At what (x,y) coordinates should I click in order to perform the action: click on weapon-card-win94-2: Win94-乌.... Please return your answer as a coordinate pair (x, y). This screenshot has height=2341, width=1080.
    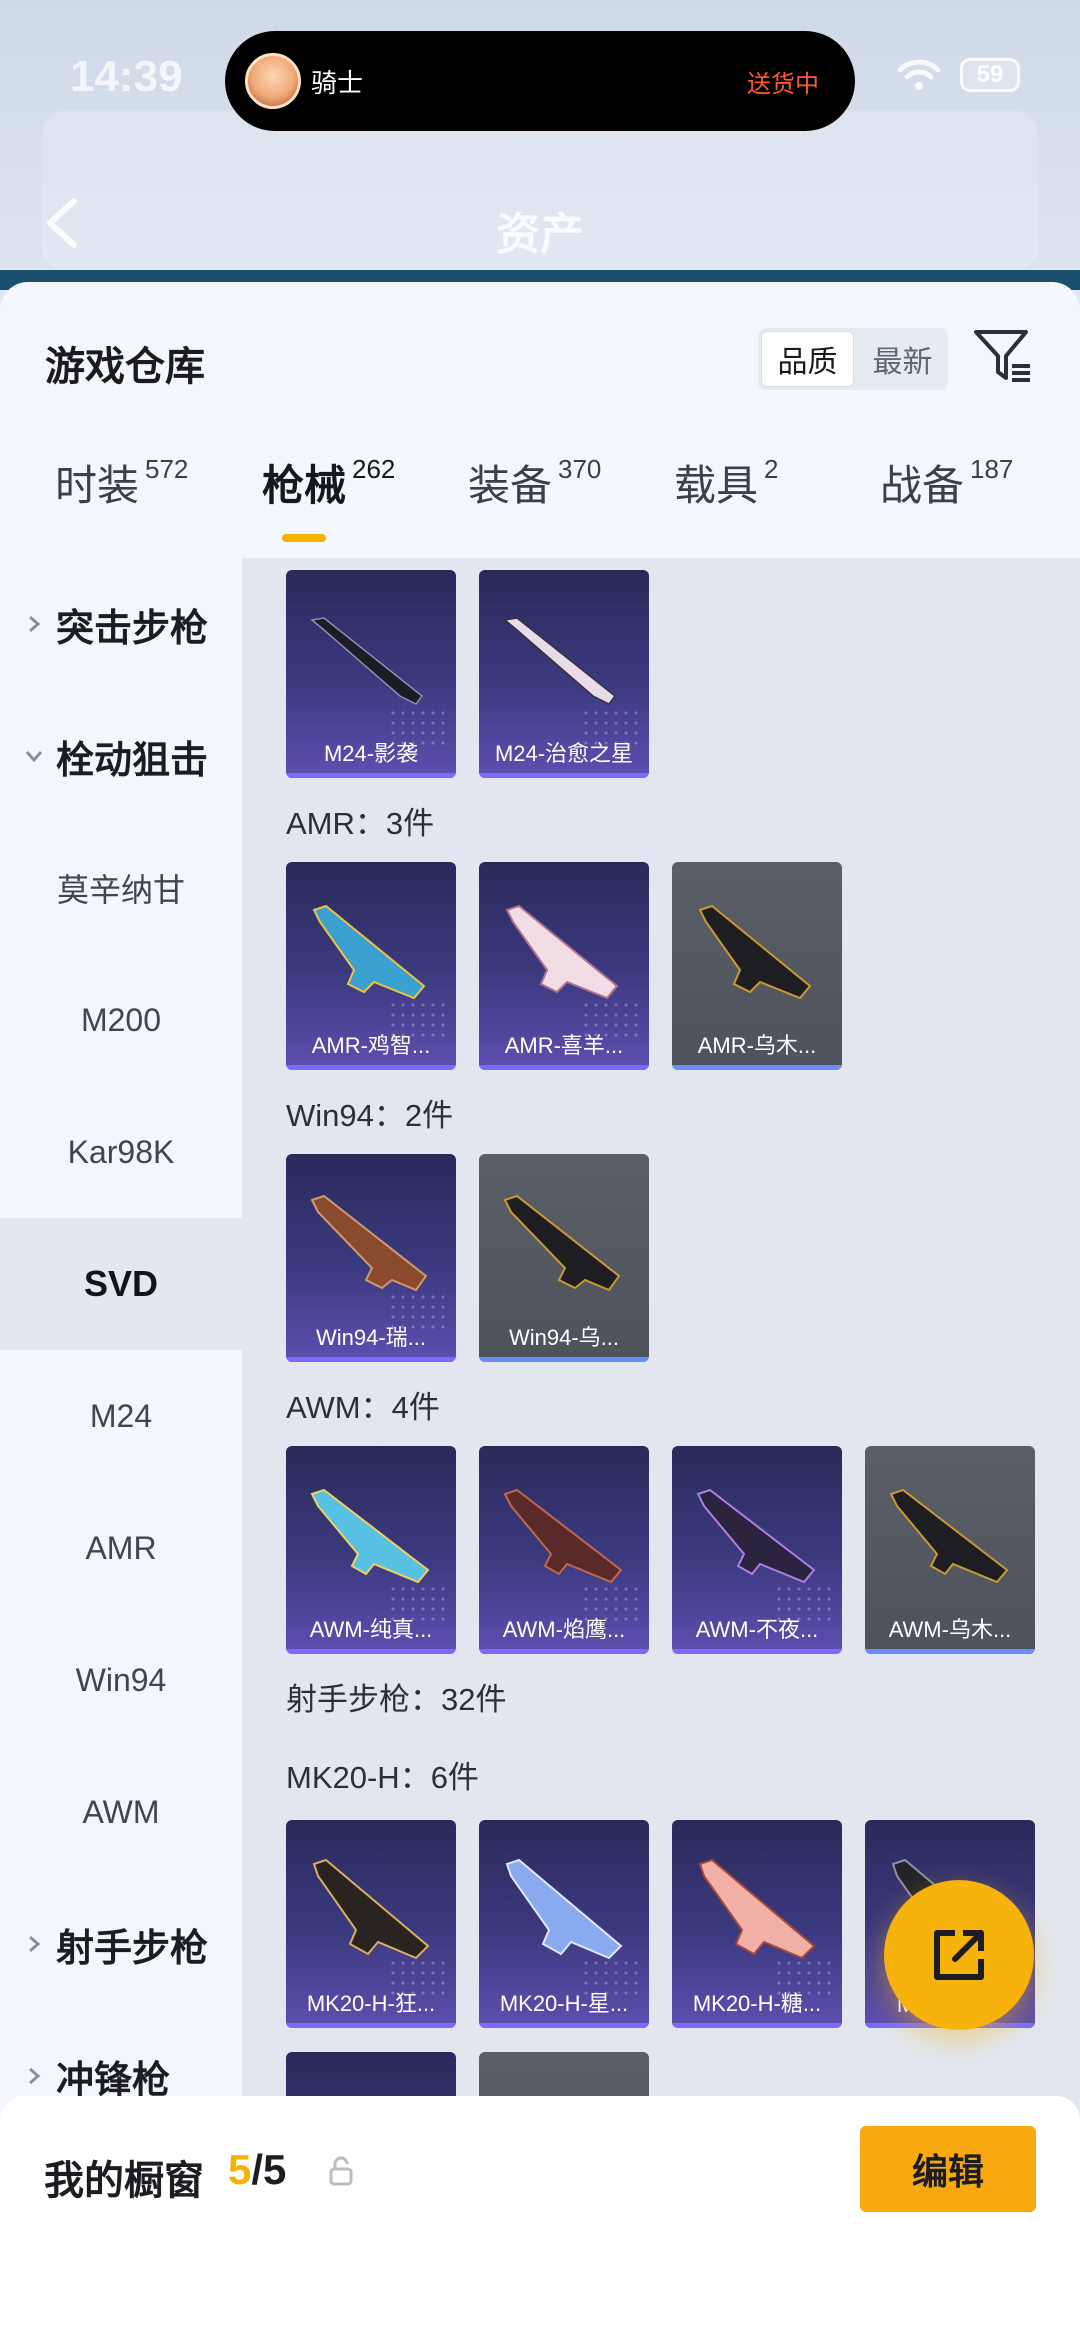
    Looking at the image, I should click on (564, 1258).